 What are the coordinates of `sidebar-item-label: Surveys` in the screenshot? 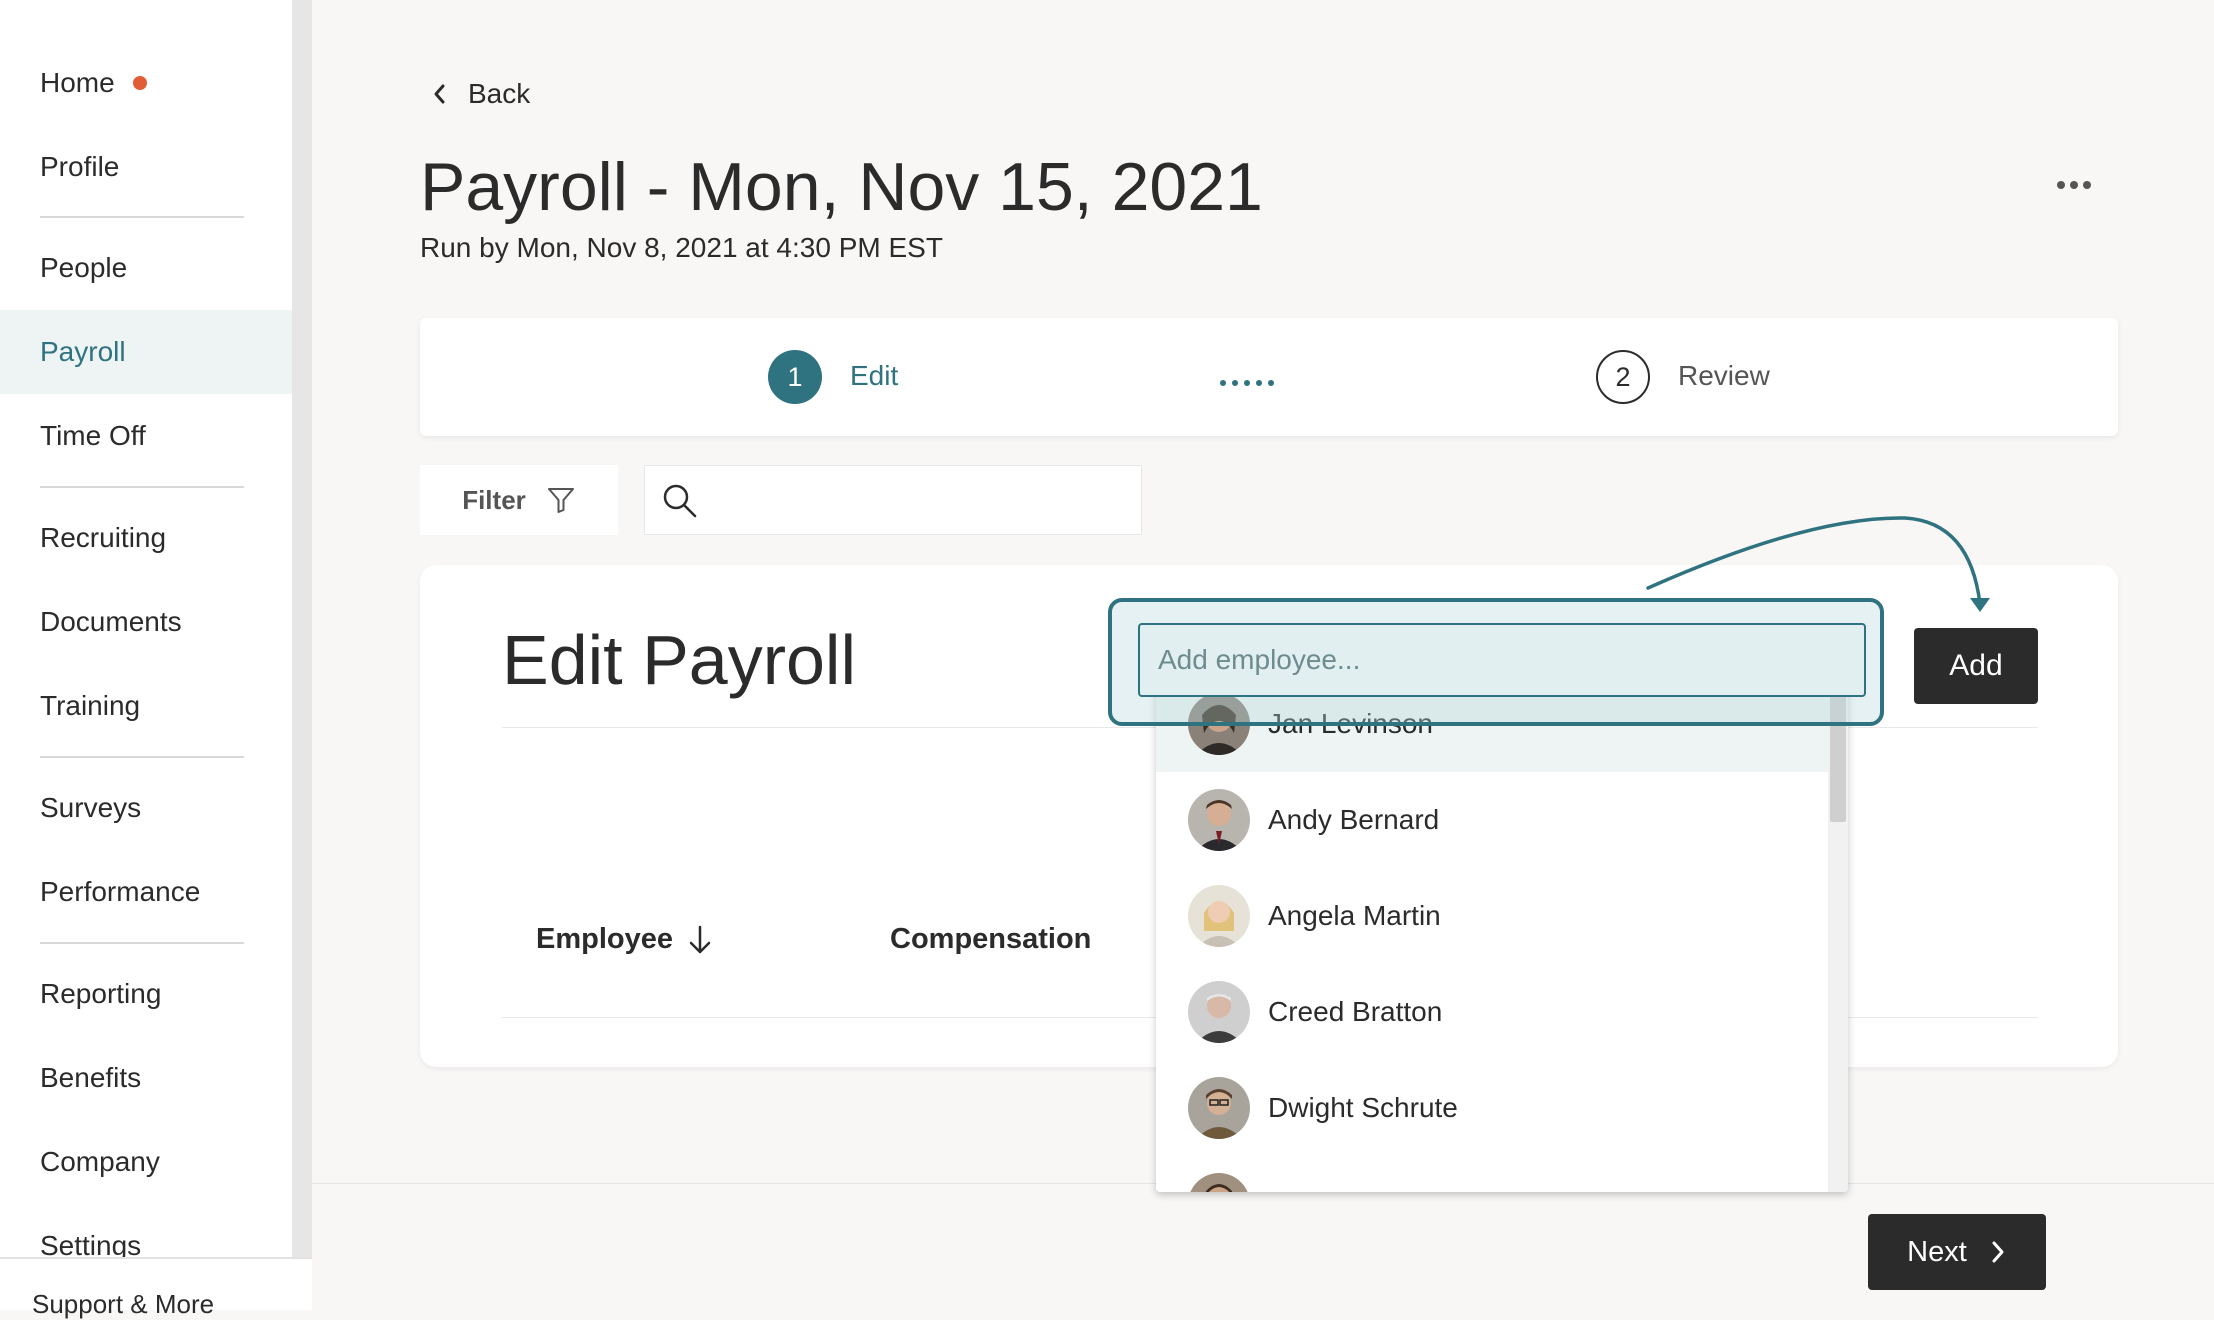 It's located at (91, 807).